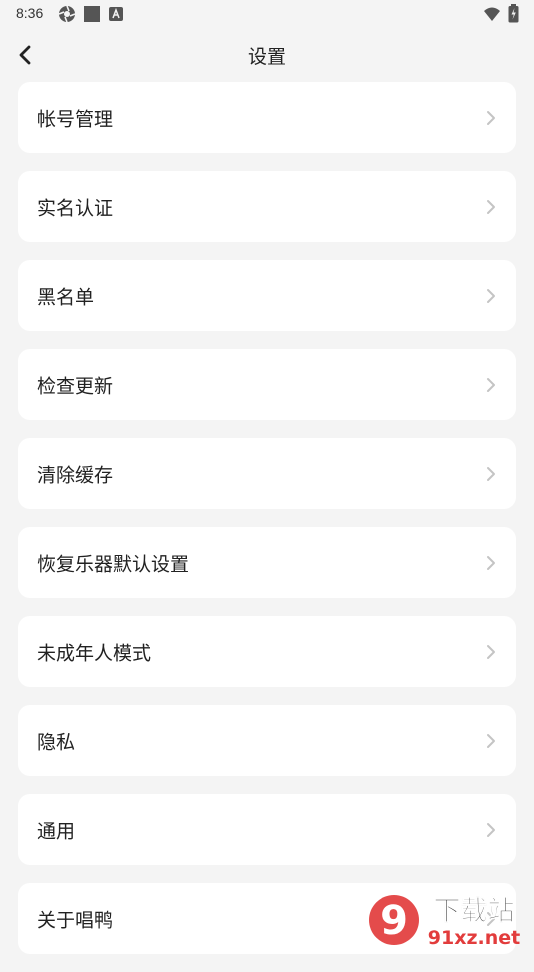  What do you see at coordinates (267, 562) in the screenshot?
I see `settings-item-restore-instrument-defaults: 恢复乐器默认设置` at bounding box center [267, 562].